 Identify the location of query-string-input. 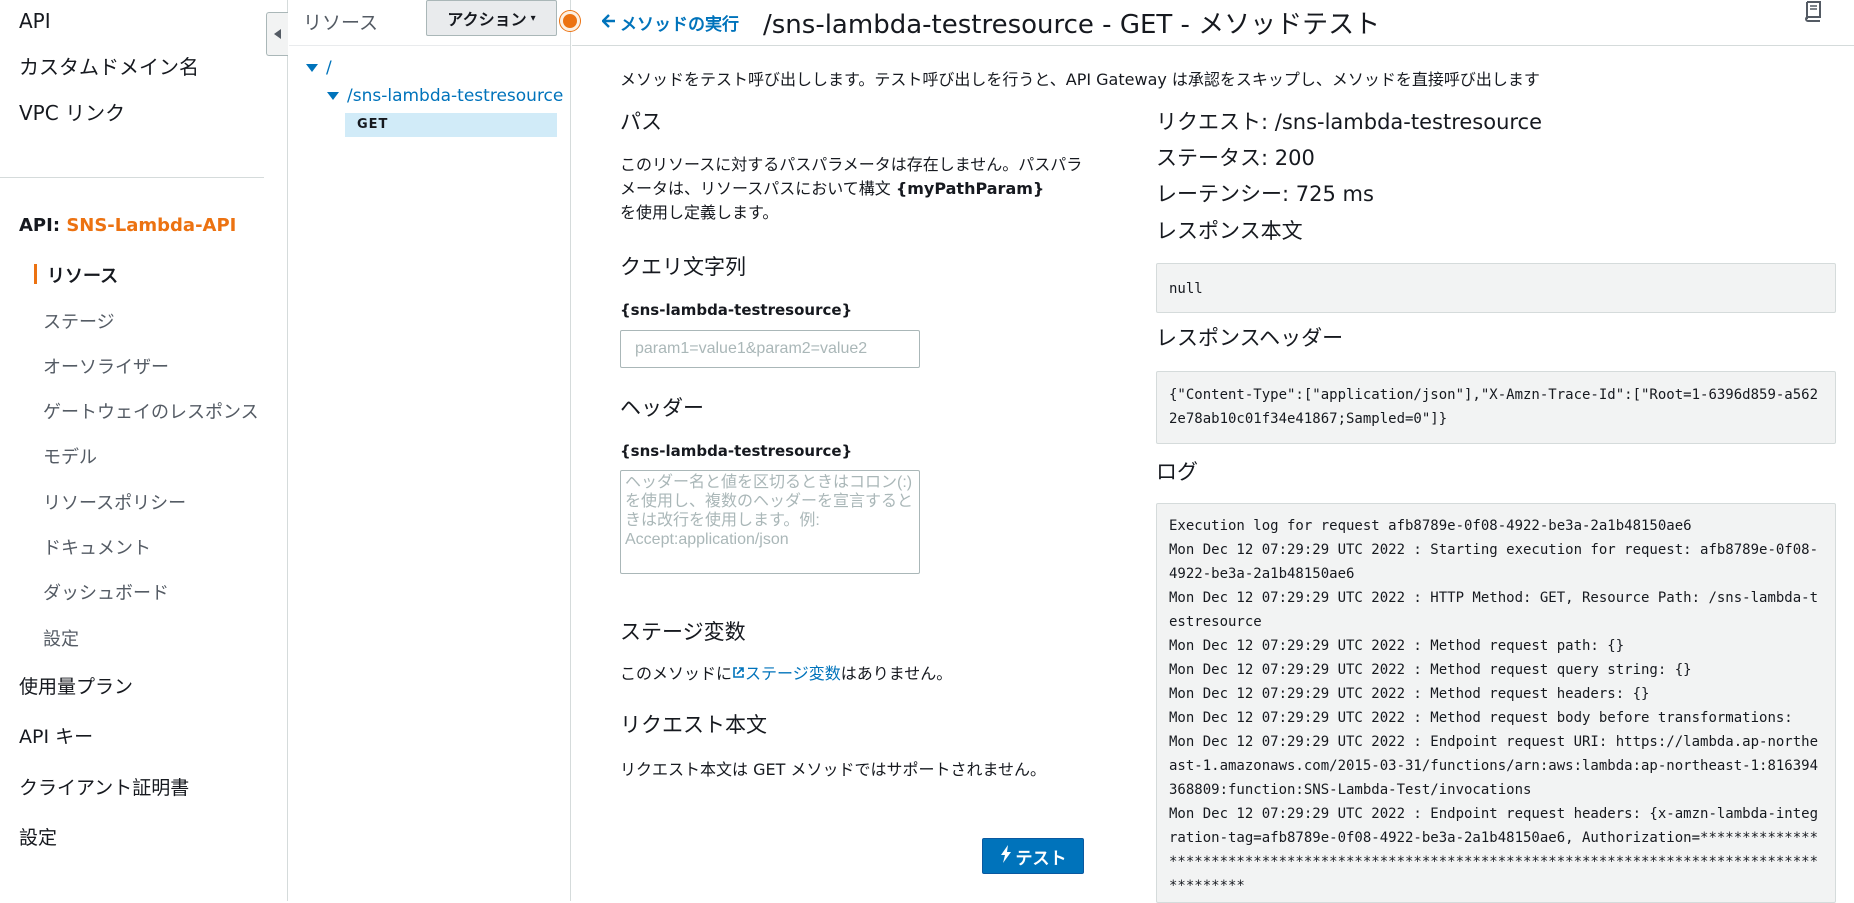
(770, 349).